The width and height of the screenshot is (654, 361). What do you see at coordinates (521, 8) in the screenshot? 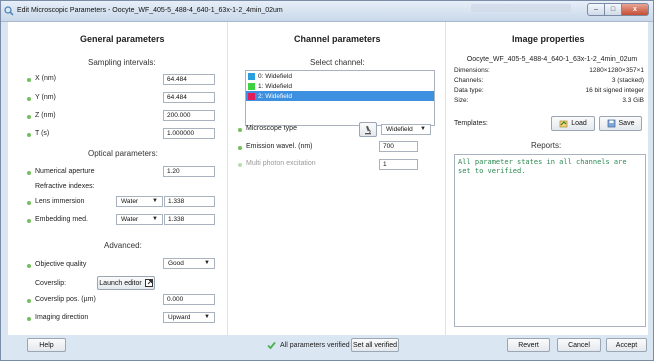
I see `background-window-title` at bounding box center [521, 8].